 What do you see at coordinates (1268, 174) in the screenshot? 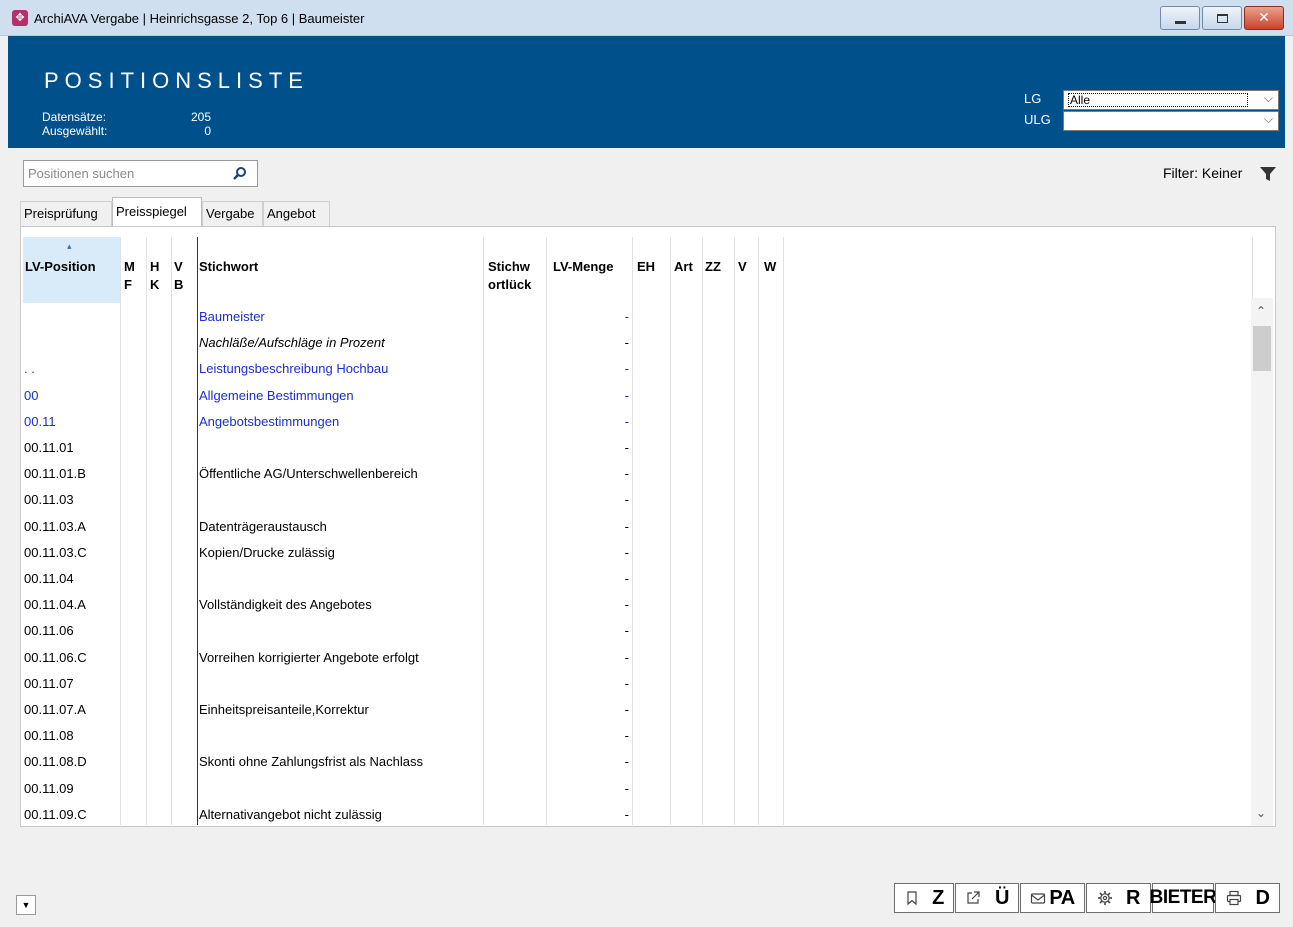
I see `filter-icon` at bounding box center [1268, 174].